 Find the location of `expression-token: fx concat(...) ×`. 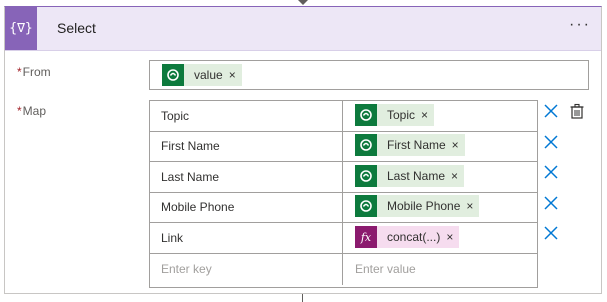

expression-token: fx concat(...) × is located at coordinates (407, 237).